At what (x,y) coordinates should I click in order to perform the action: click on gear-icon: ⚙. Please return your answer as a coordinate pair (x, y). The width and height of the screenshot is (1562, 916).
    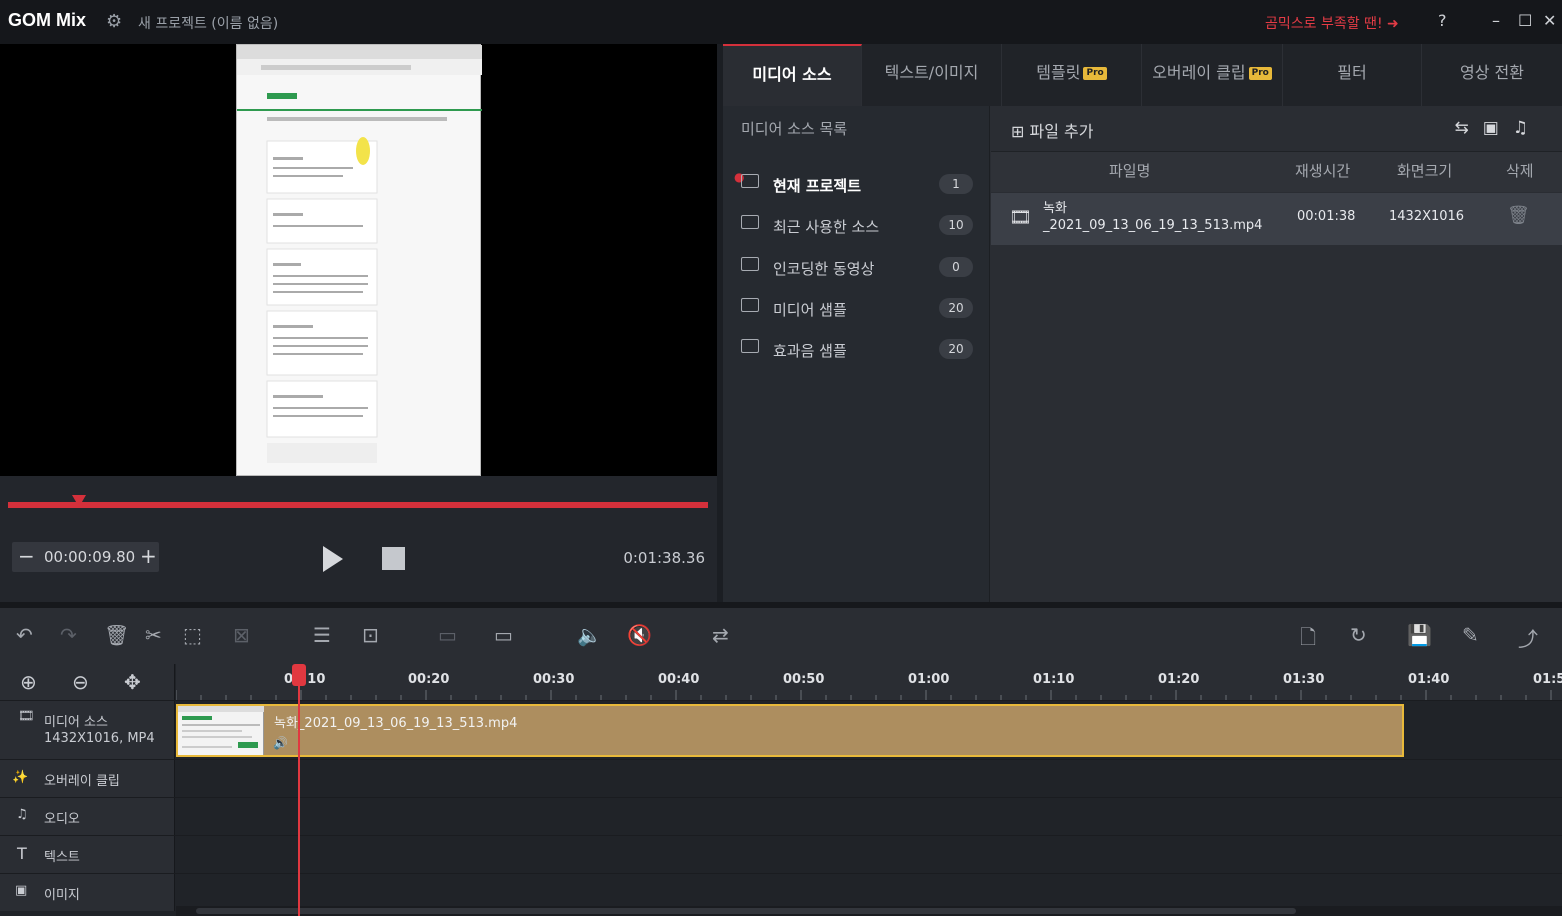
    Looking at the image, I should click on (114, 21).